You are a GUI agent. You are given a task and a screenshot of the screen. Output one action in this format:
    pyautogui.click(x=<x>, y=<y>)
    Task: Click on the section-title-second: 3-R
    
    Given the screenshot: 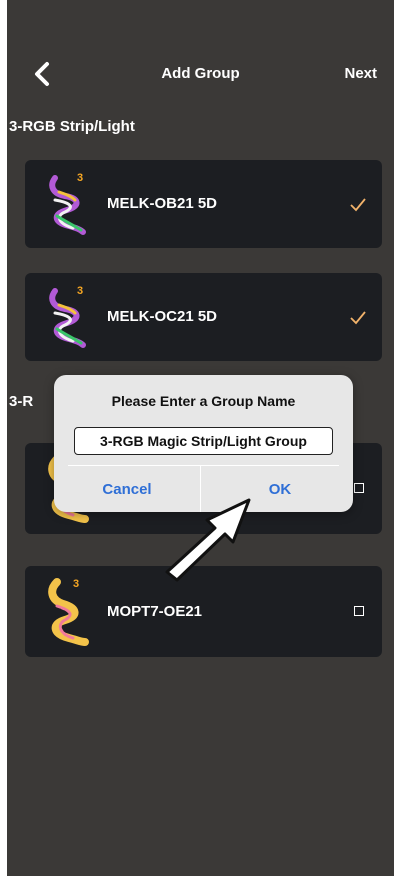 What is the action you would take?
    pyautogui.click(x=21, y=401)
    